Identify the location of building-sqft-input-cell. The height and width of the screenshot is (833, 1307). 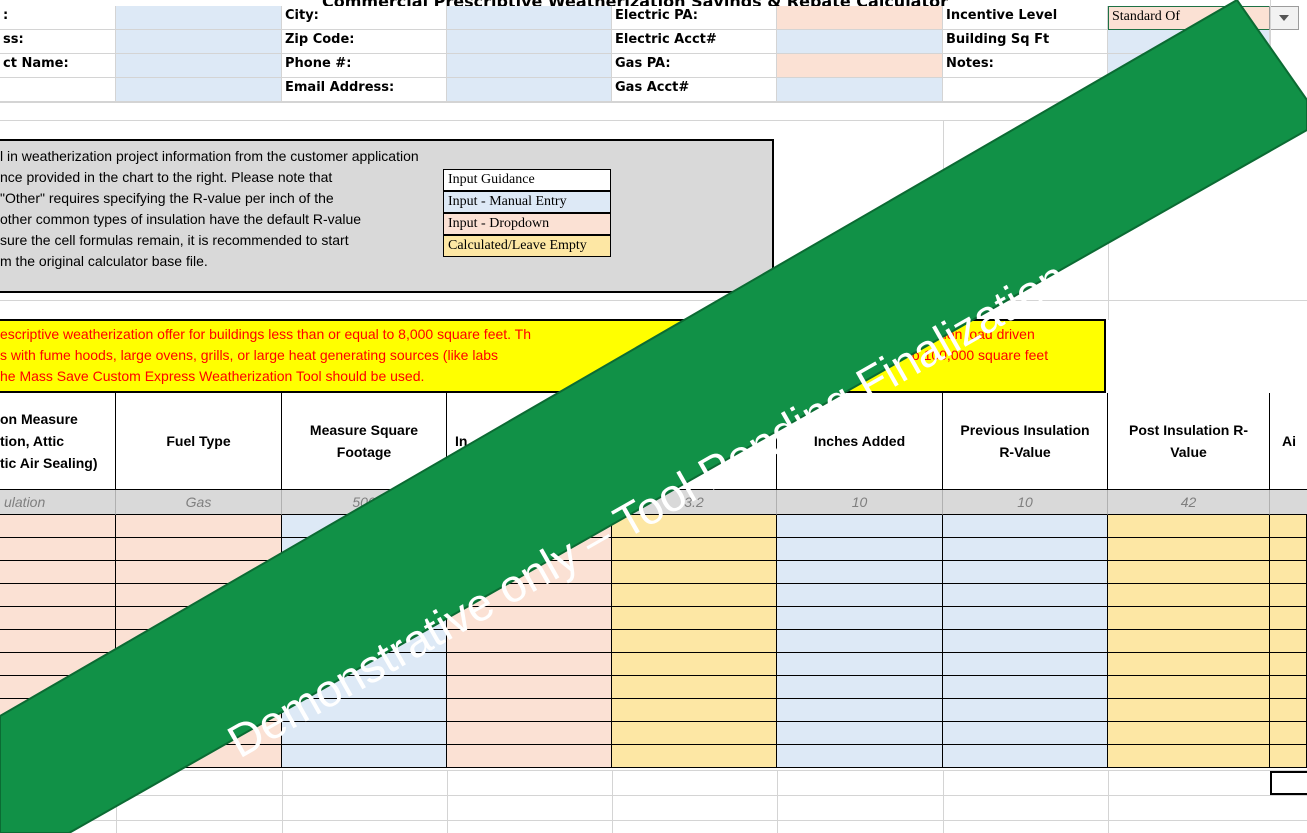
(1189, 42).